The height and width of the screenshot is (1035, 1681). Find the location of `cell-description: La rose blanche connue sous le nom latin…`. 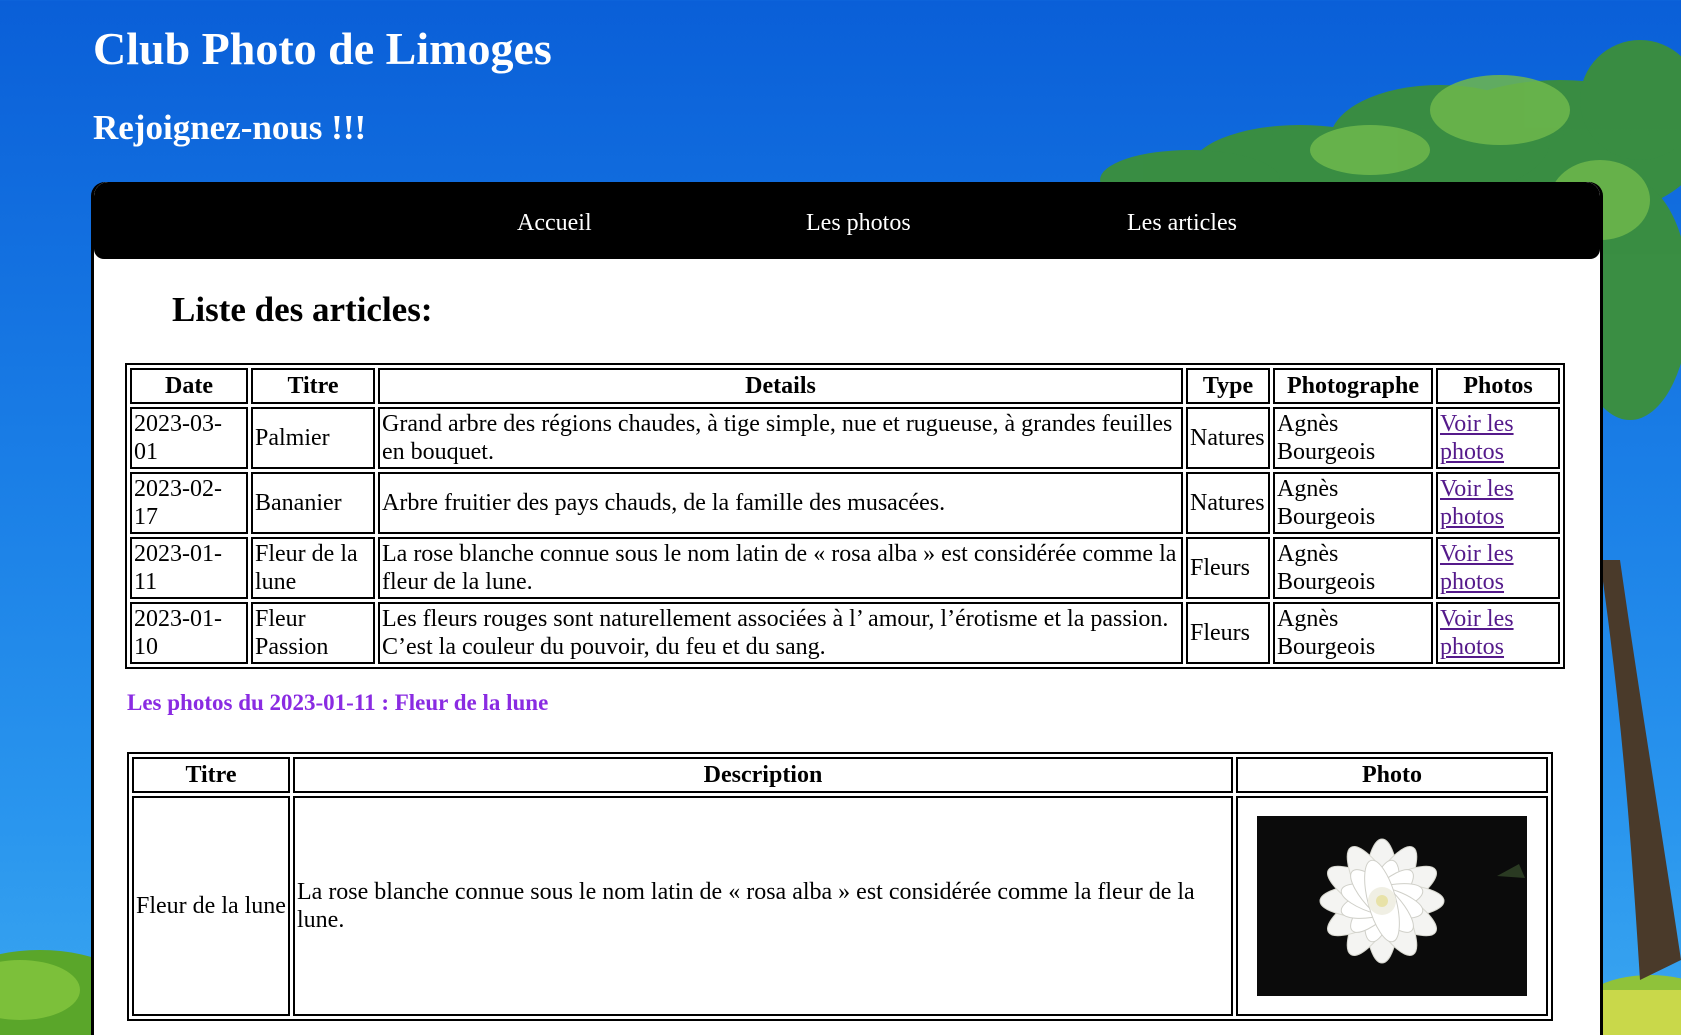

cell-description: La rose blanche connue sous le nom latin… is located at coordinates (763, 906).